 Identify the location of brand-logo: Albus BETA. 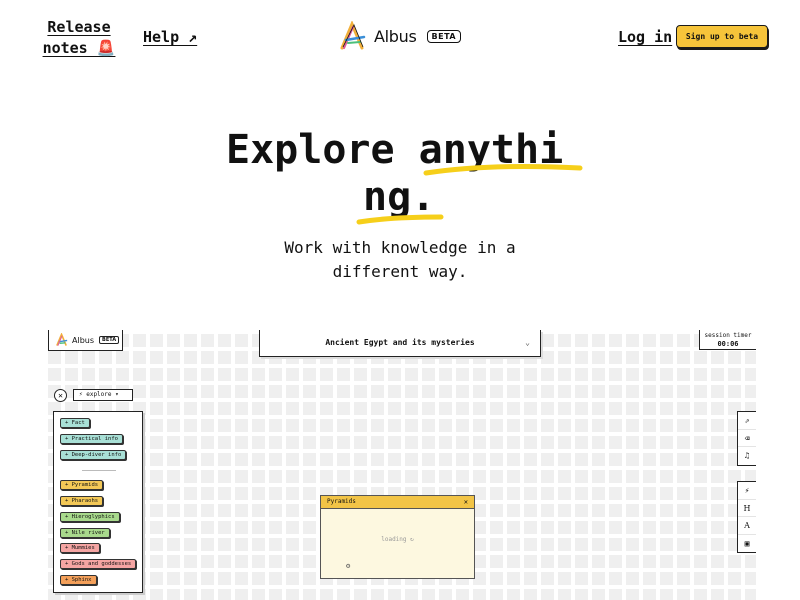
(400, 36).